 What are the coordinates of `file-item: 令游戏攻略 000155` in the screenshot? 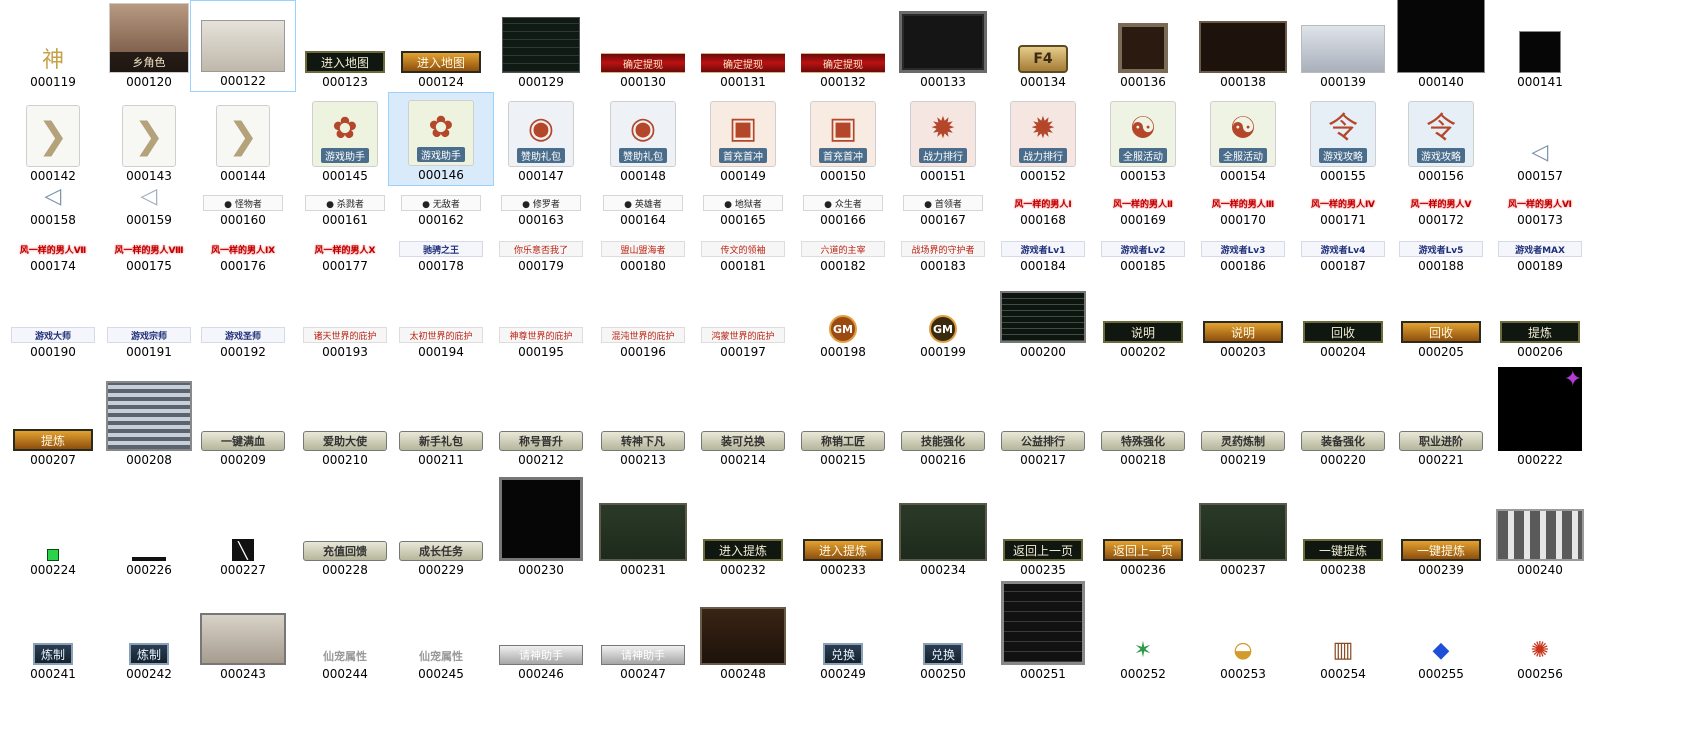 It's located at (1343, 139).